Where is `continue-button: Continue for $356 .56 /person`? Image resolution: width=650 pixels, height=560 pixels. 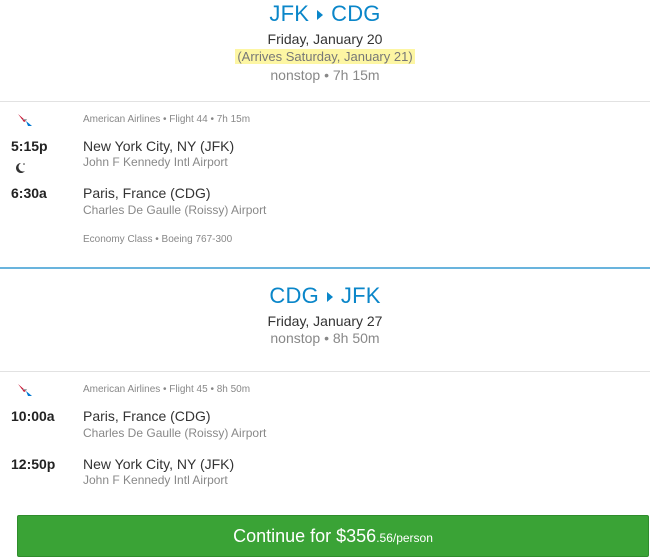 continue-button: Continue for $356 .56 /person is located at coordinates (333, 536).